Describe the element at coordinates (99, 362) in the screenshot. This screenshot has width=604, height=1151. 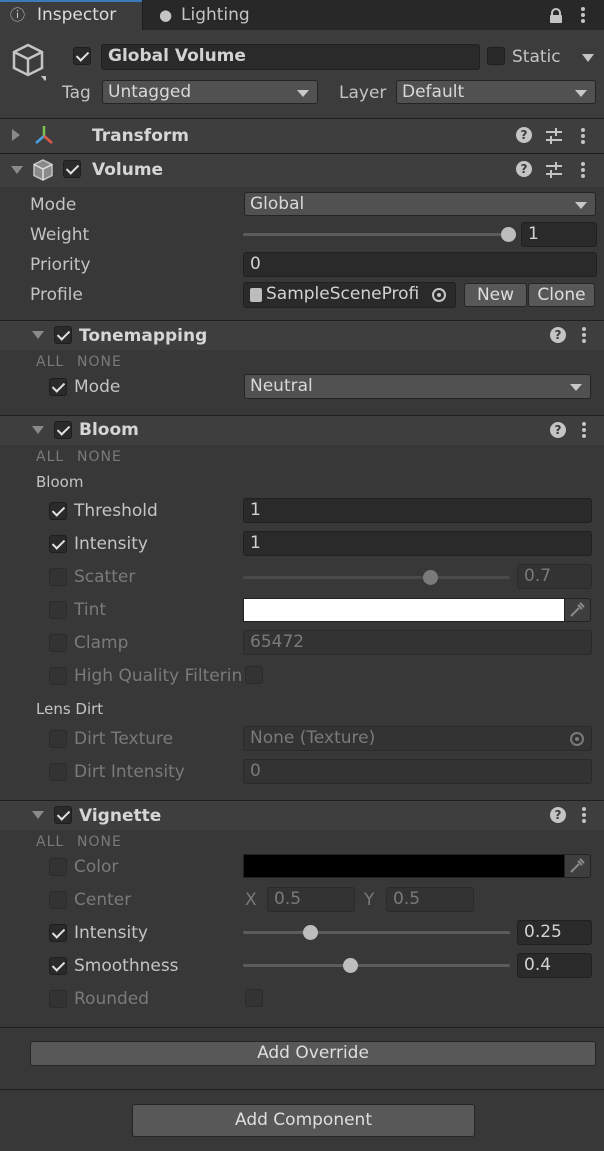
I see `tonemapping-none-button: NONE` at that location.